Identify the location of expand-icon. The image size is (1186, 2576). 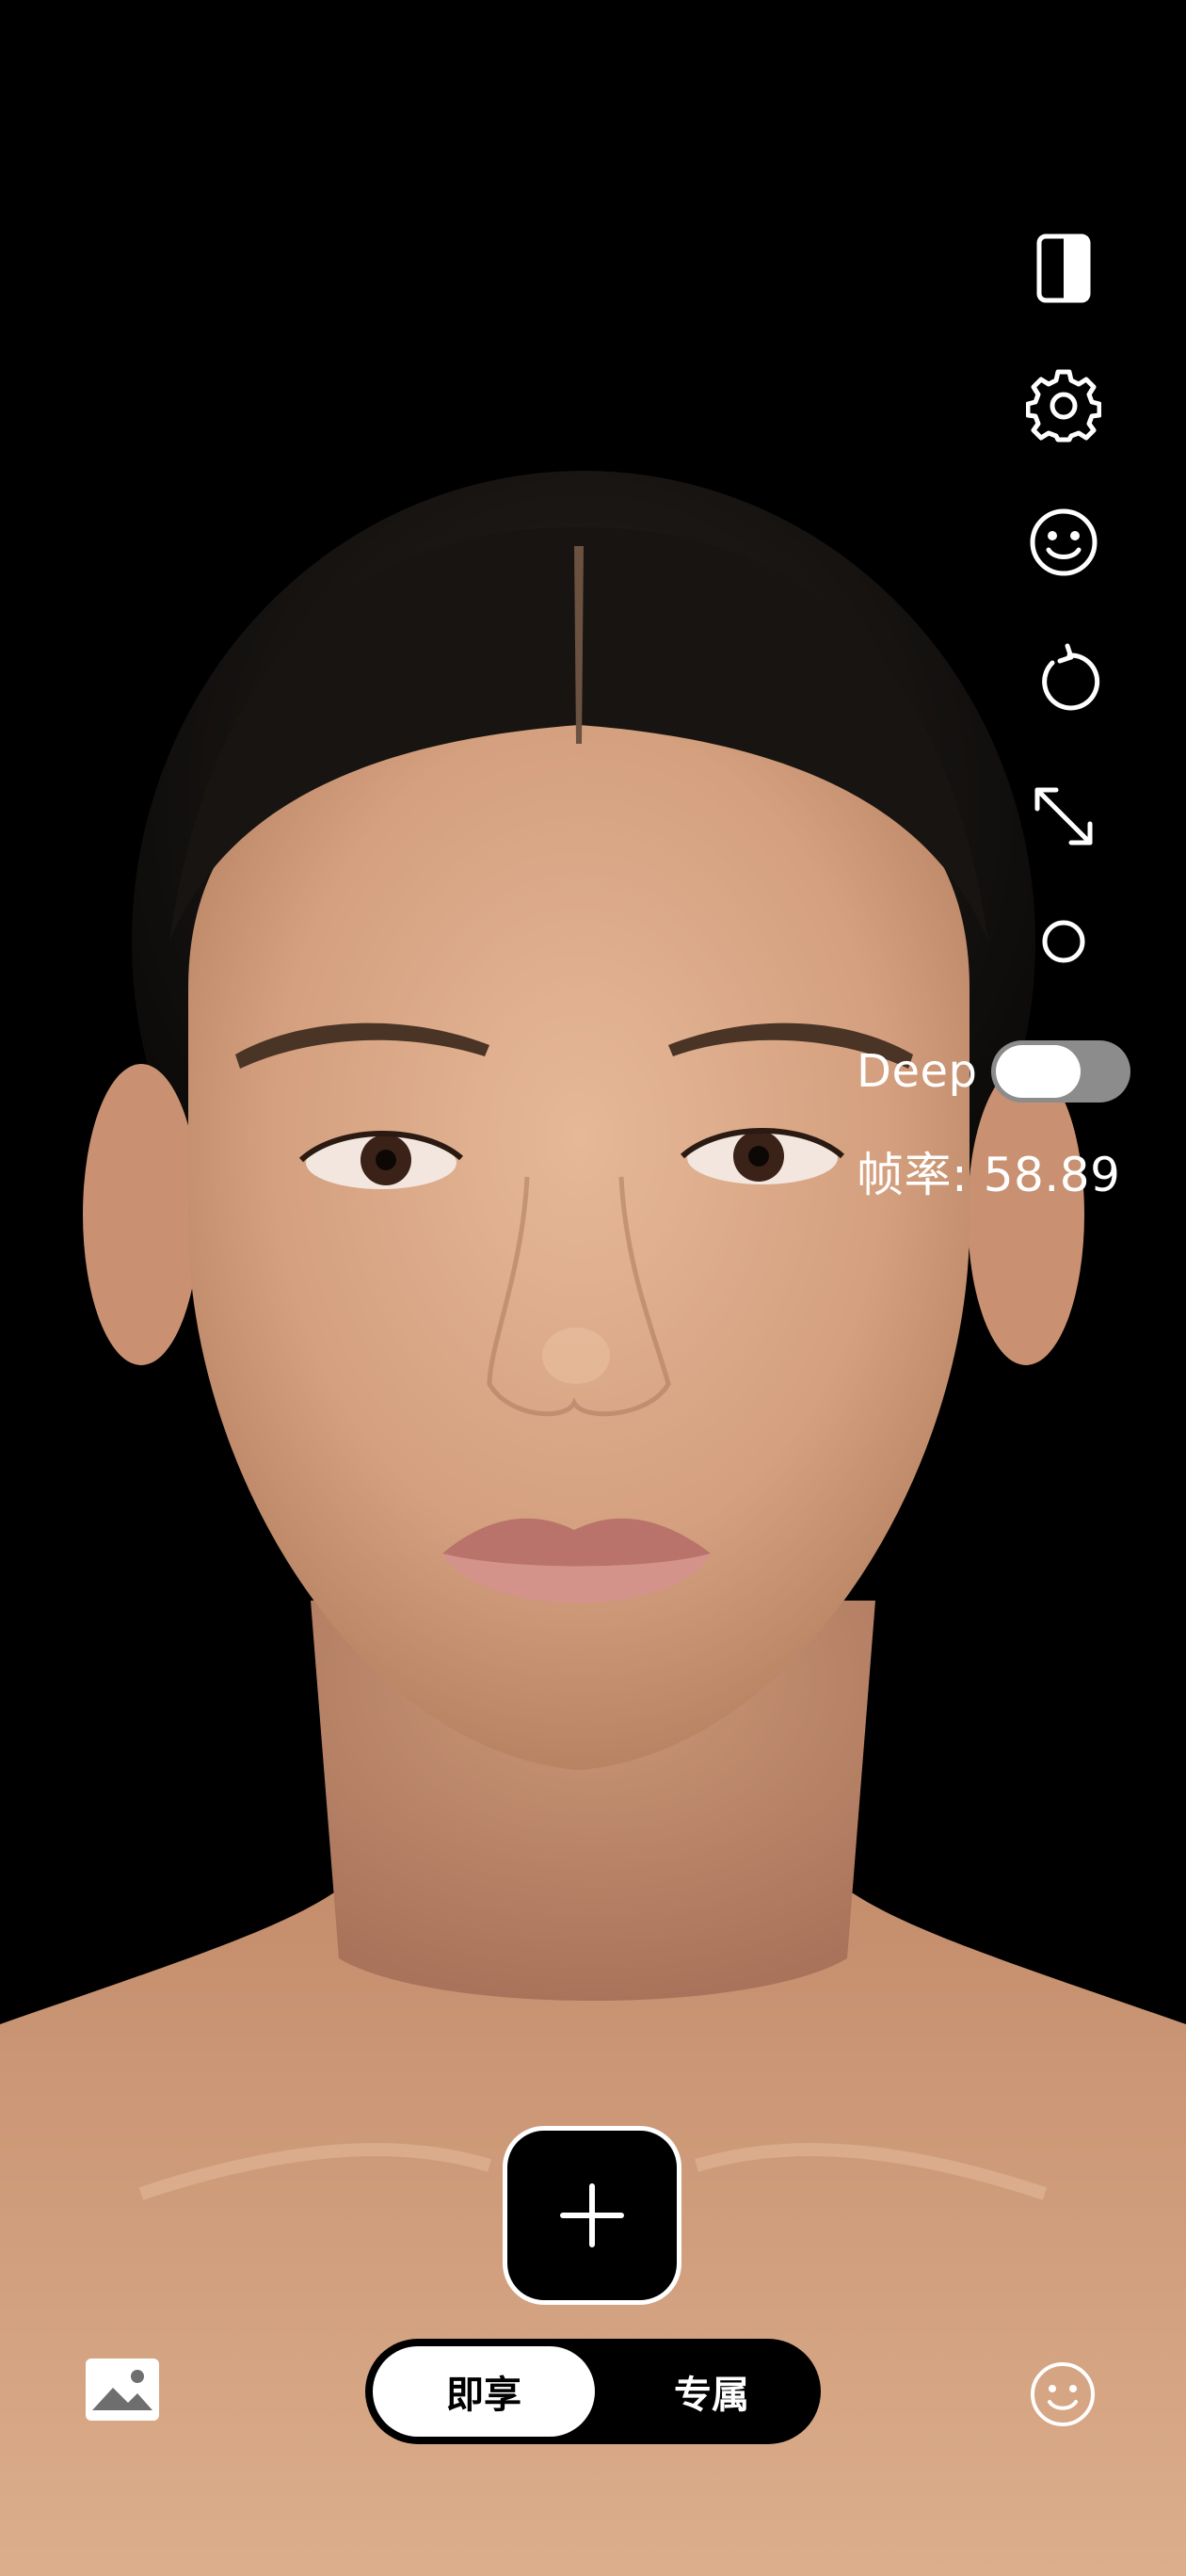
(1063, 816).